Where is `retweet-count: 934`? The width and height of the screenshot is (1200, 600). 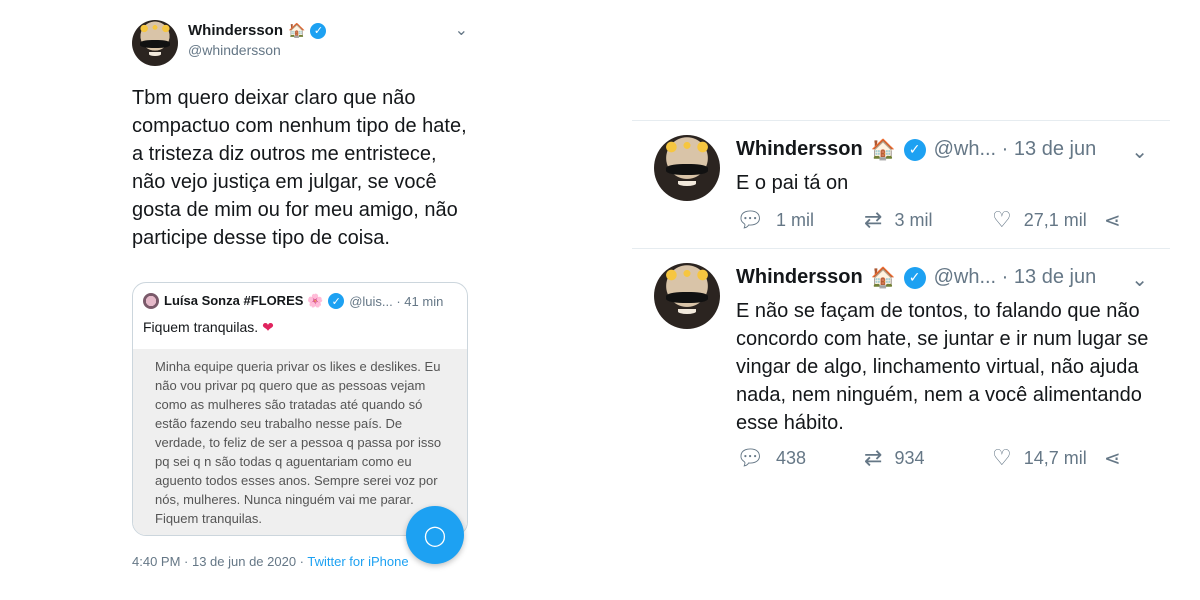 retweet-count: 934 is located at coordinates (909, 457).